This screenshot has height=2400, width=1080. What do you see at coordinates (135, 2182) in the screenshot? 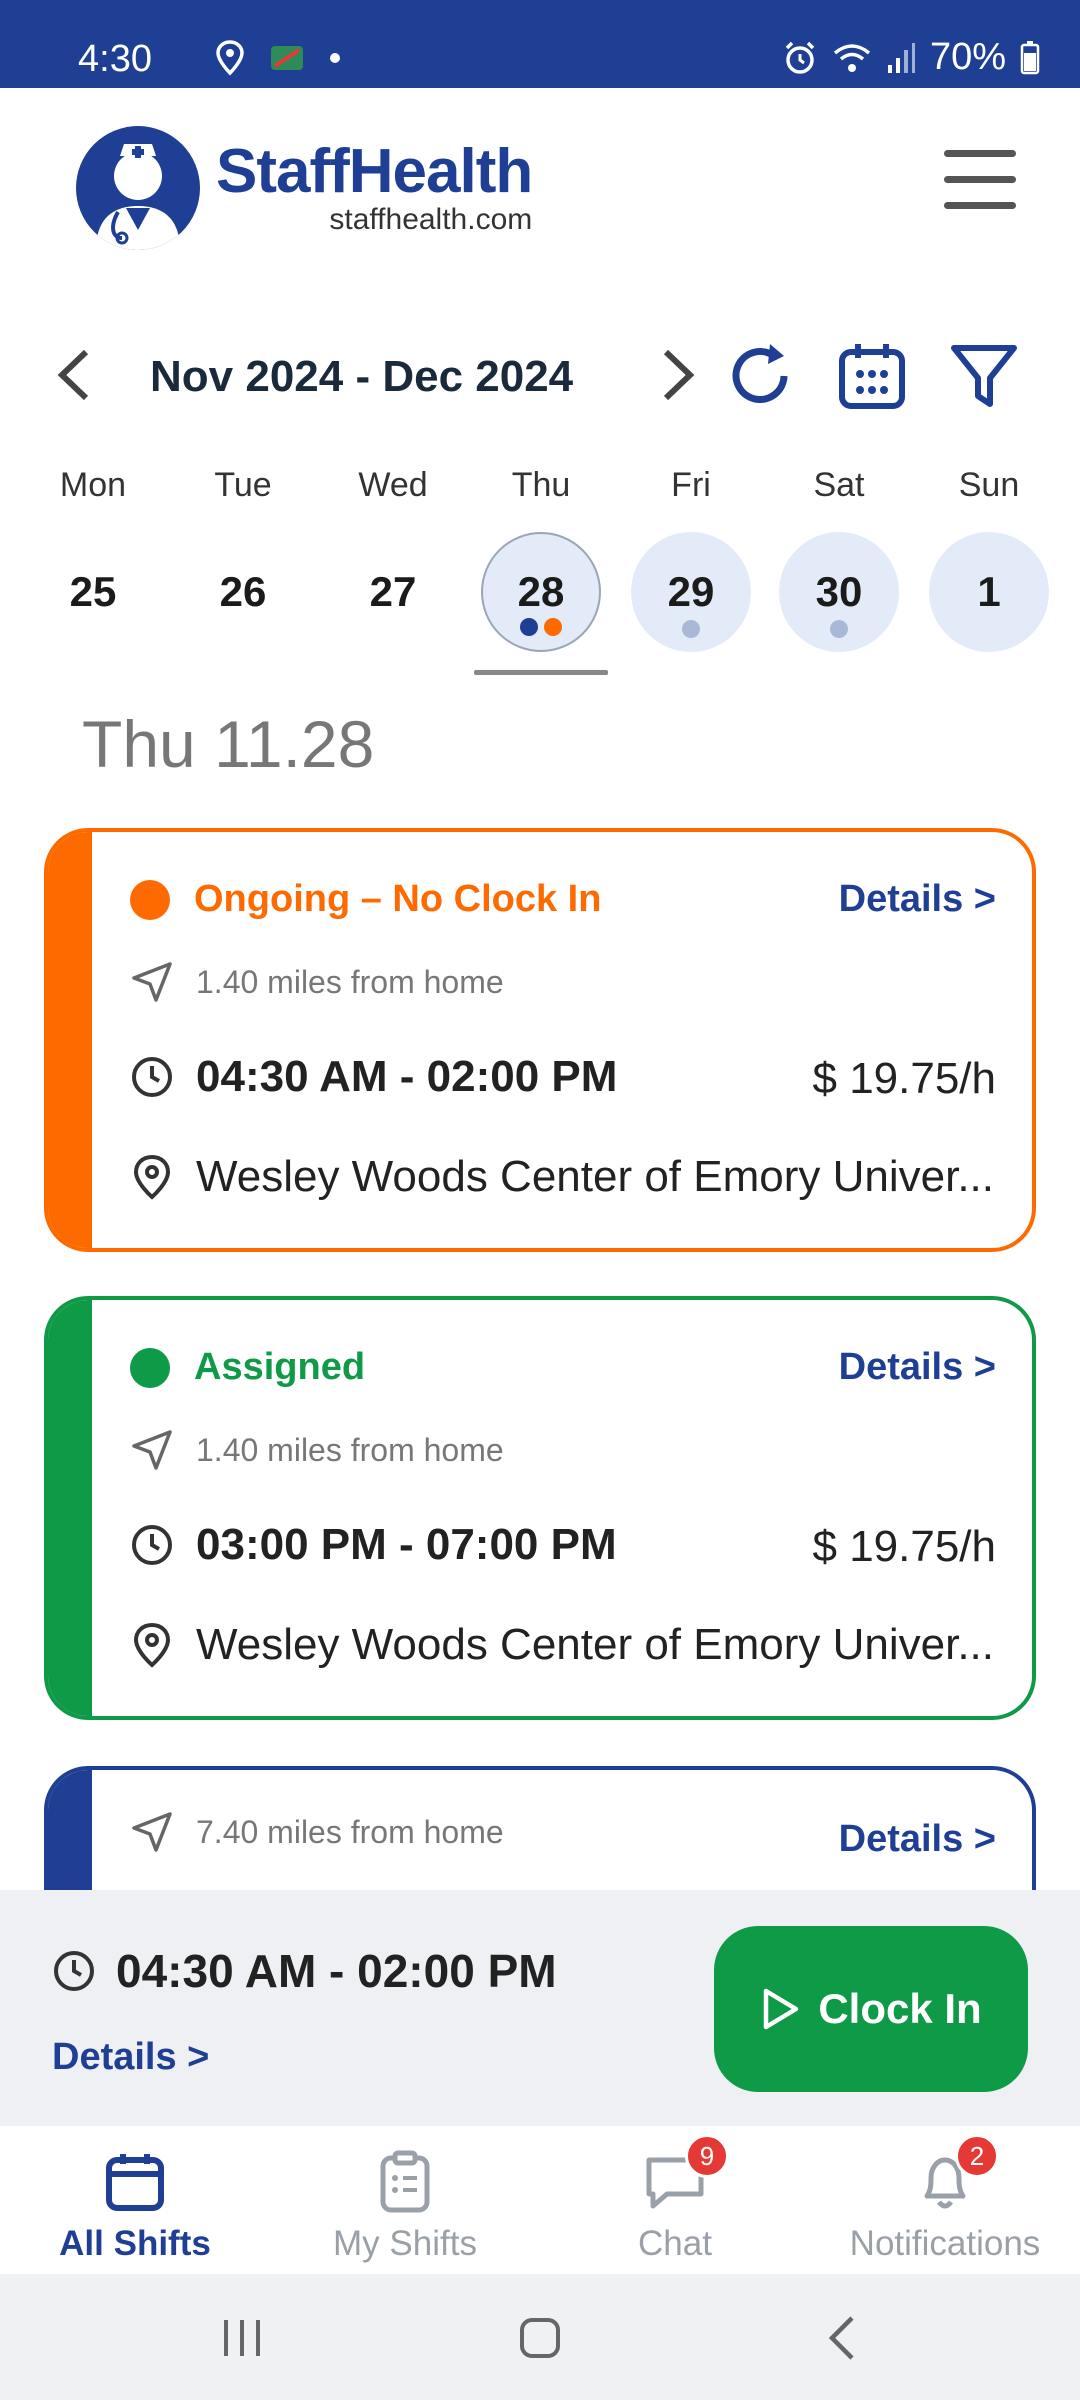
I see `calendar-icon` at bounding box center [135, 2182].